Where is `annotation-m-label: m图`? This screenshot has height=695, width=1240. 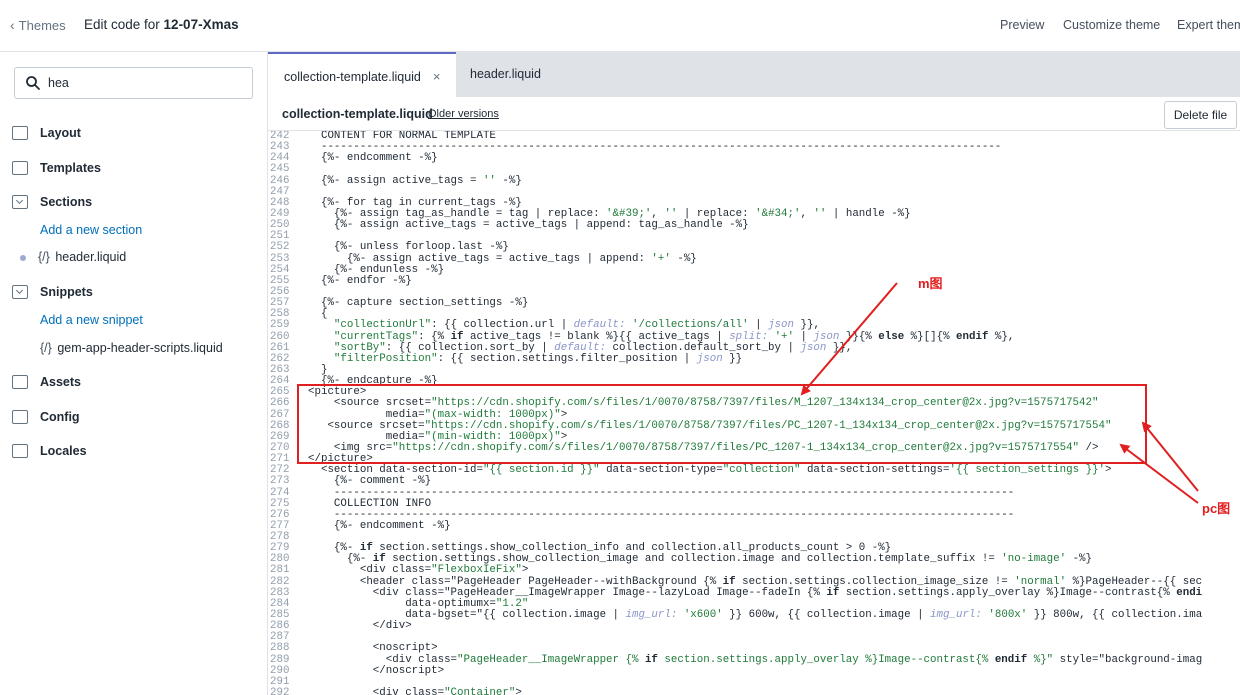 annotation-m-label: m图 is located at coordinates (930, 283).